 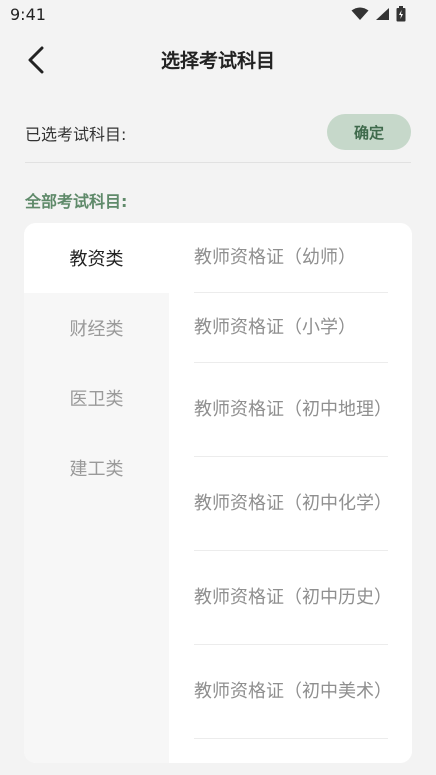 I want to click on category-item-medical: 医卫类, so click(x=96, y=398).